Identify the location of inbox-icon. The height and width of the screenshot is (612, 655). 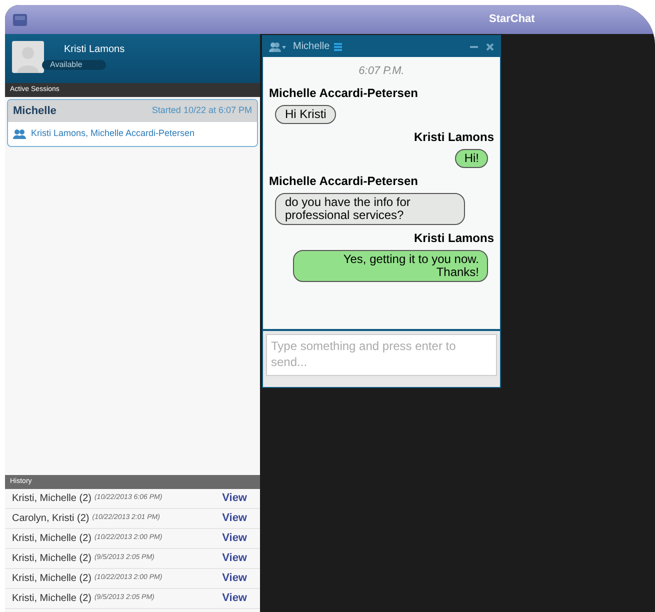
(20, 20).